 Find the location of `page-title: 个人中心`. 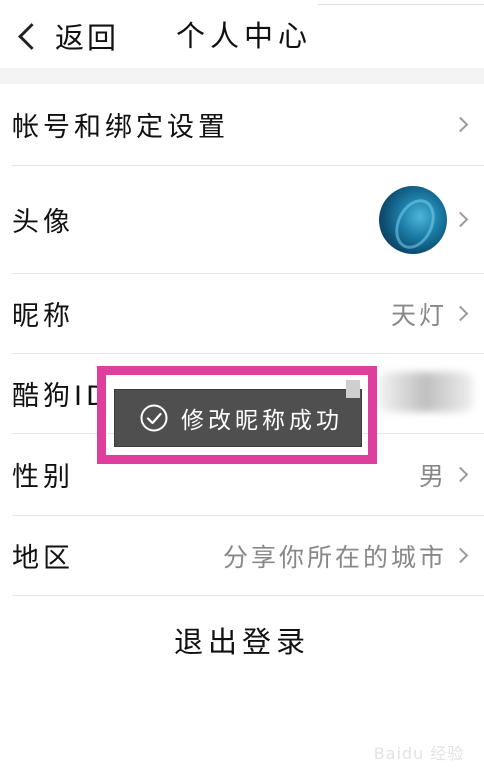

page-title: 个人中心 is located at coordinates (244, 36).